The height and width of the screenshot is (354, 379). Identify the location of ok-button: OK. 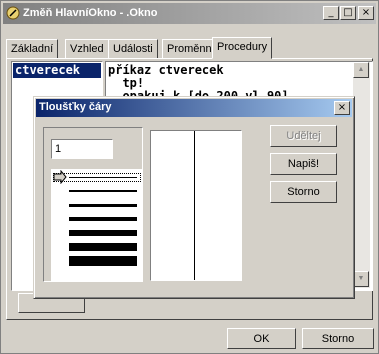
(261, 338).